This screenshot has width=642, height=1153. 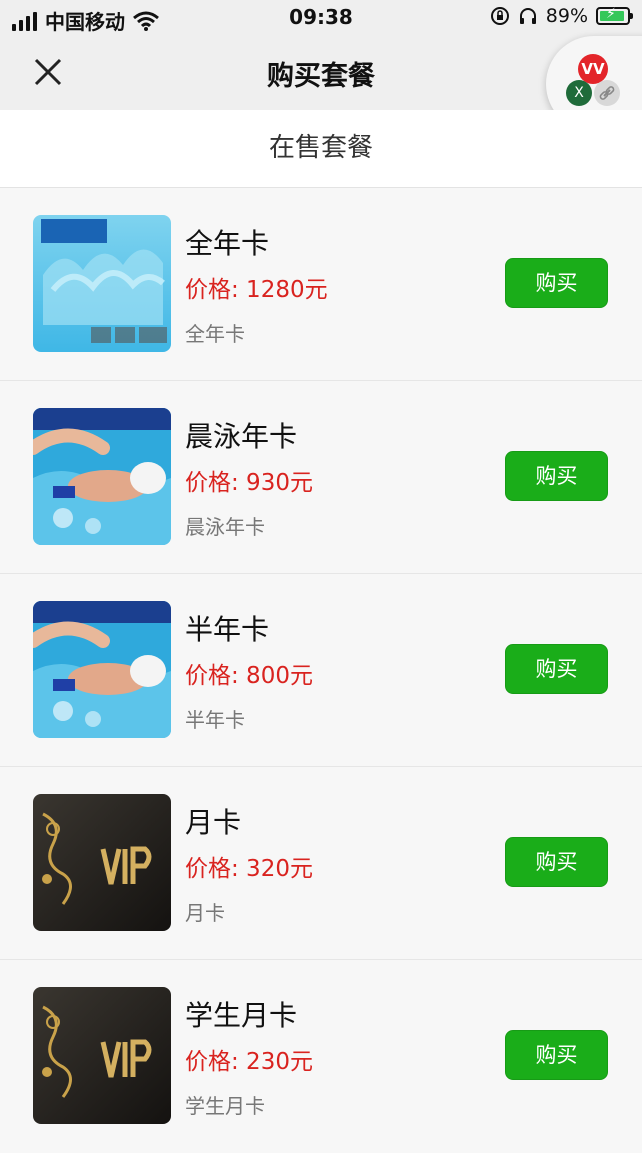 What do you see at coordinates (256, 290) in the screenshot?
I see `package-price: 价格: 1280元` at bounding box center [256, 290].